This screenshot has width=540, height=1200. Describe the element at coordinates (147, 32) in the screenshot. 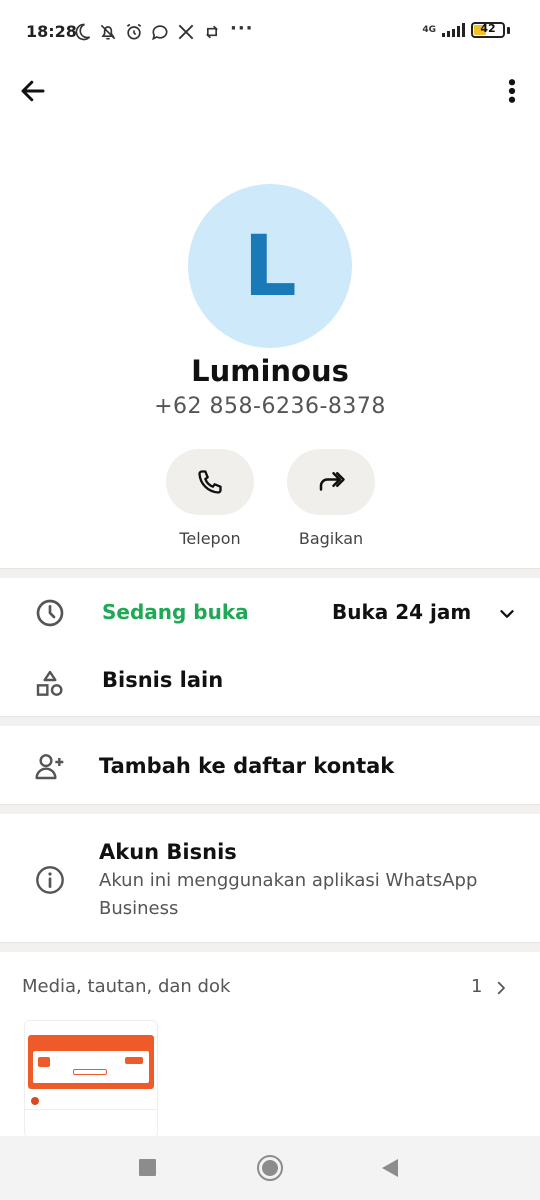

I see `notification-icons` at that location.